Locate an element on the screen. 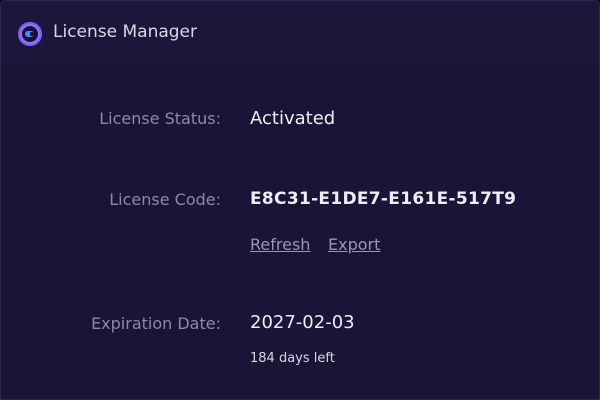 Image resolution: width=600 pixels, height=400 pixels. expiration-date-value: 2027-02-03 is located at coordinates (302, 322).